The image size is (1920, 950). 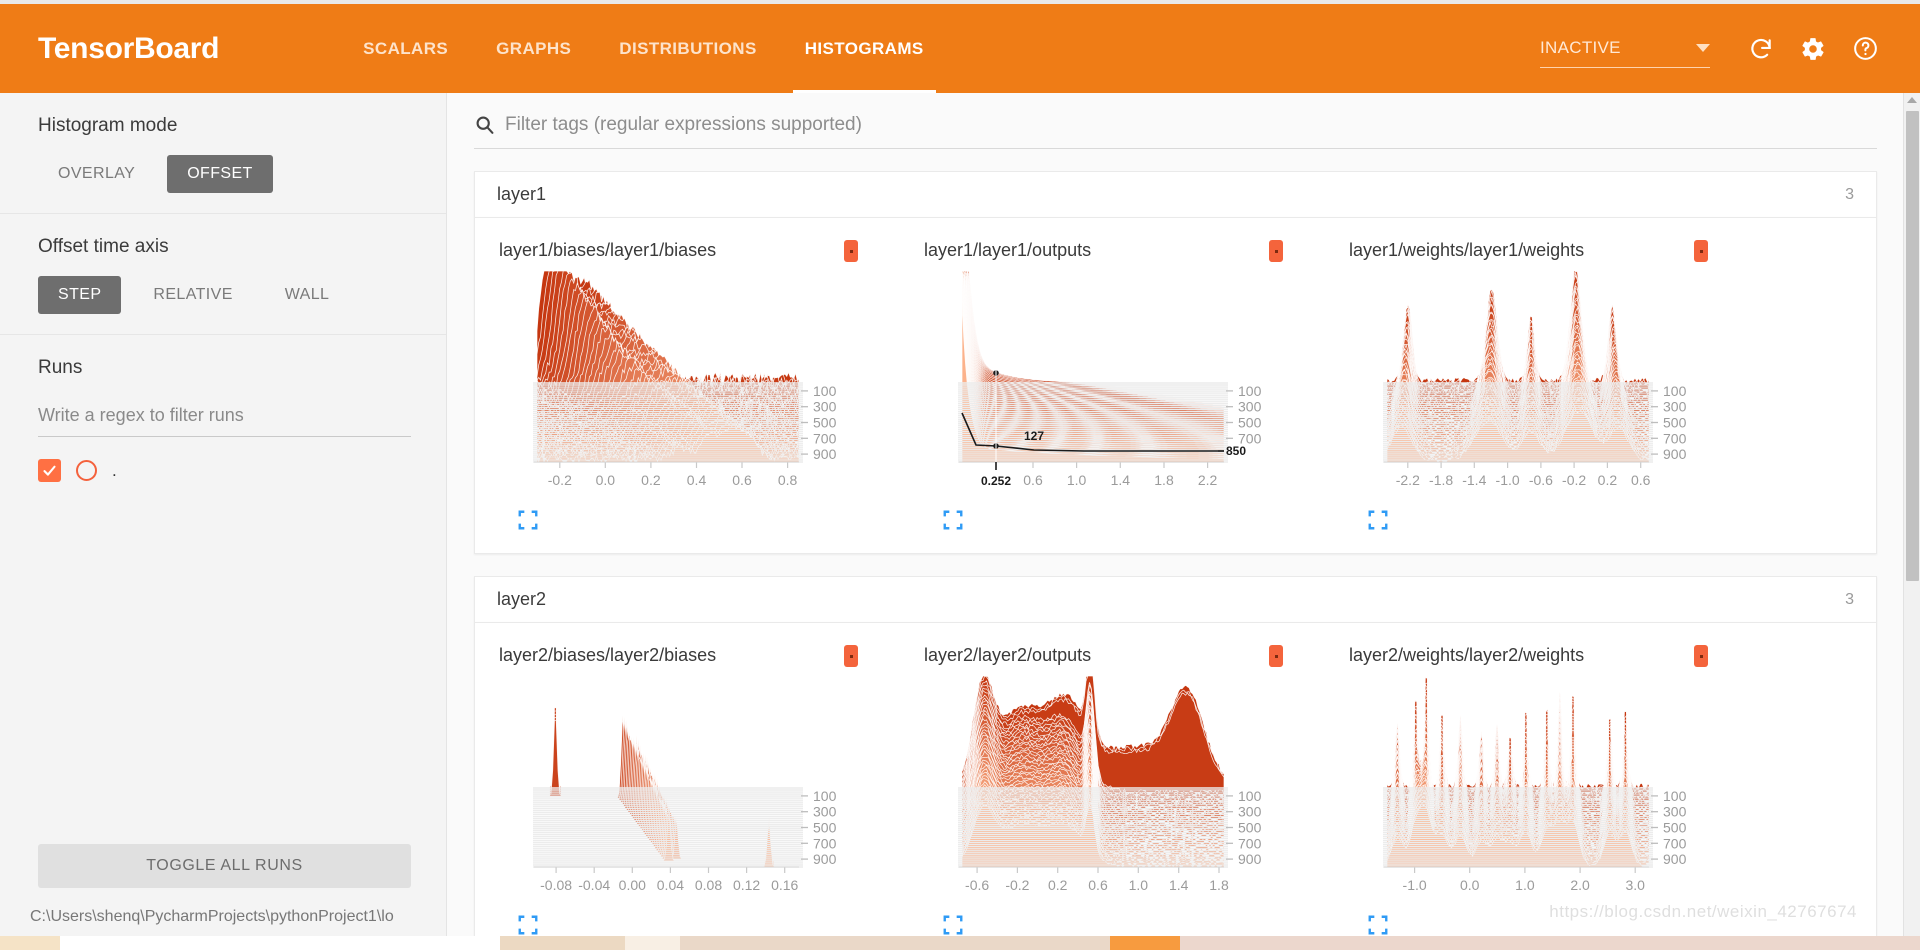 What do you see at coordinates (1175, 599) in the screenshot?
I see `group-header: layer2 3` at bounding box center [1175, 599].